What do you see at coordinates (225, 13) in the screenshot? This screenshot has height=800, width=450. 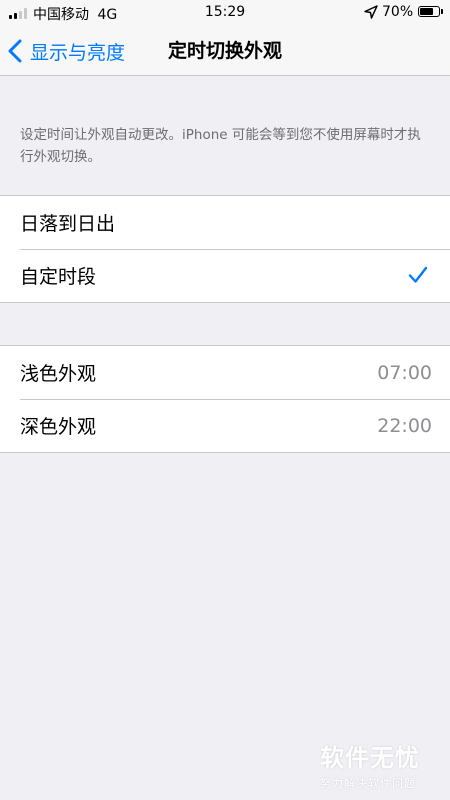 I see `status-bar: 中国移动 4G 15:29 70%` at bounding box center [225, 13].